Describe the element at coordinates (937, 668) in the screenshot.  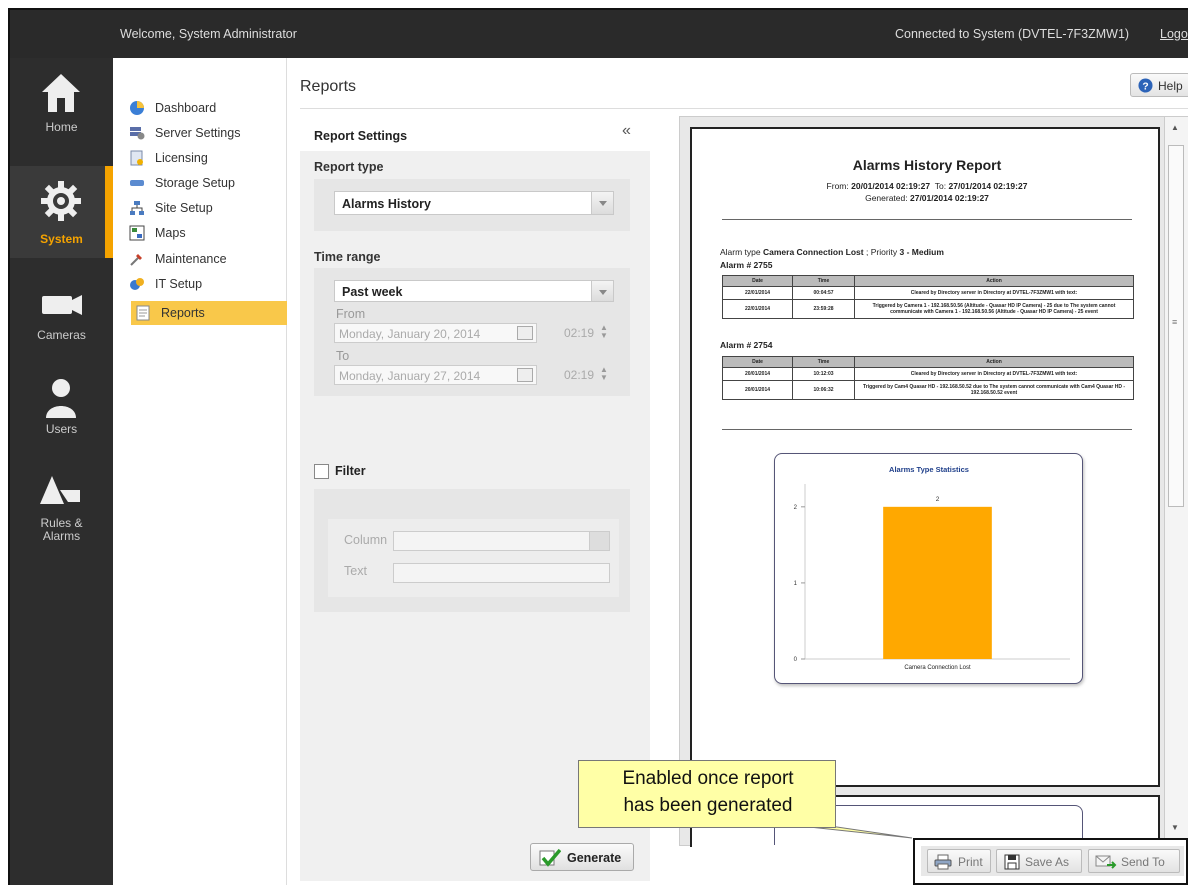
I see `x-tick-label: Camera Connection Lost` at that location.